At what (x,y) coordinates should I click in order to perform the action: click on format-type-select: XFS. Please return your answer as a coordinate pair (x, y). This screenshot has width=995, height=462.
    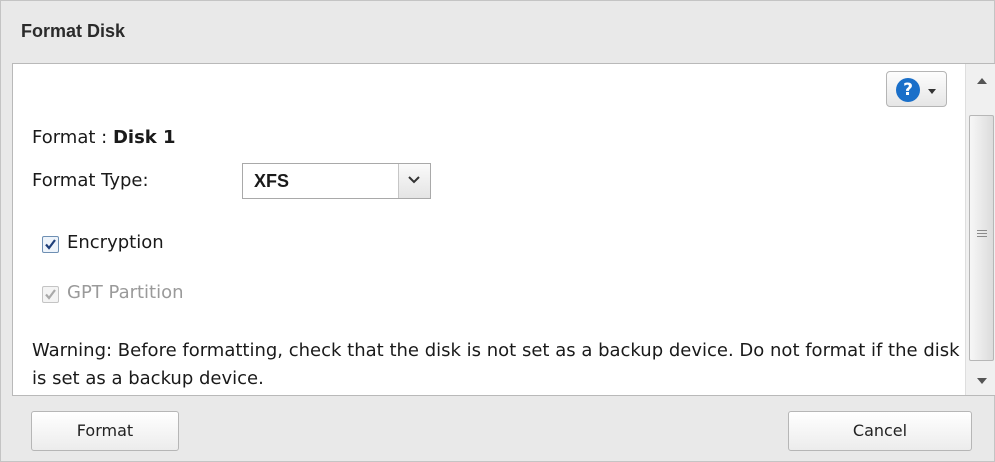
    Looking at the image, I should click on (336, 181).